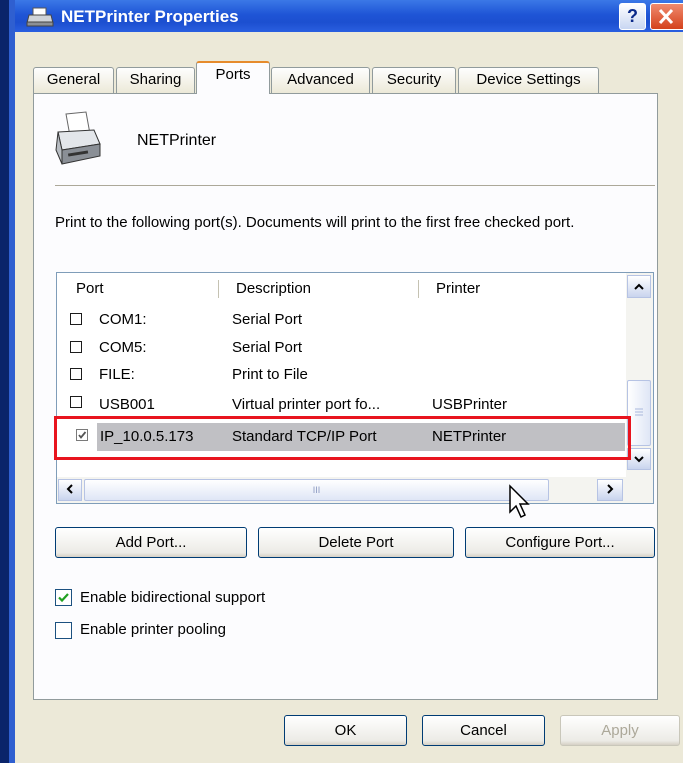  Describe the element at coordinates (123, 347) in the screenshot. I see `port-name: COM5:` at that location.